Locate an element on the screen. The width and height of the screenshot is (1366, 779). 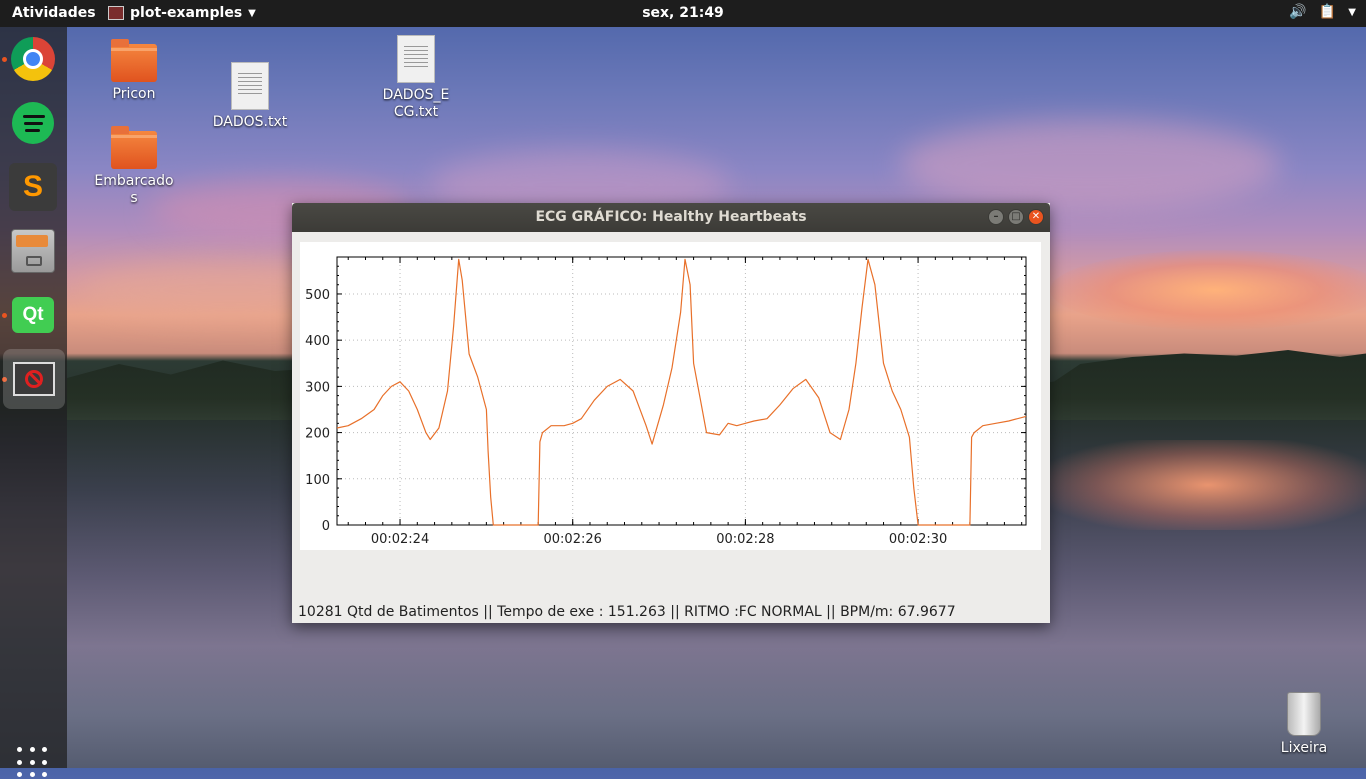
dock-sublime-text: S is located at coordinates (33, 187).